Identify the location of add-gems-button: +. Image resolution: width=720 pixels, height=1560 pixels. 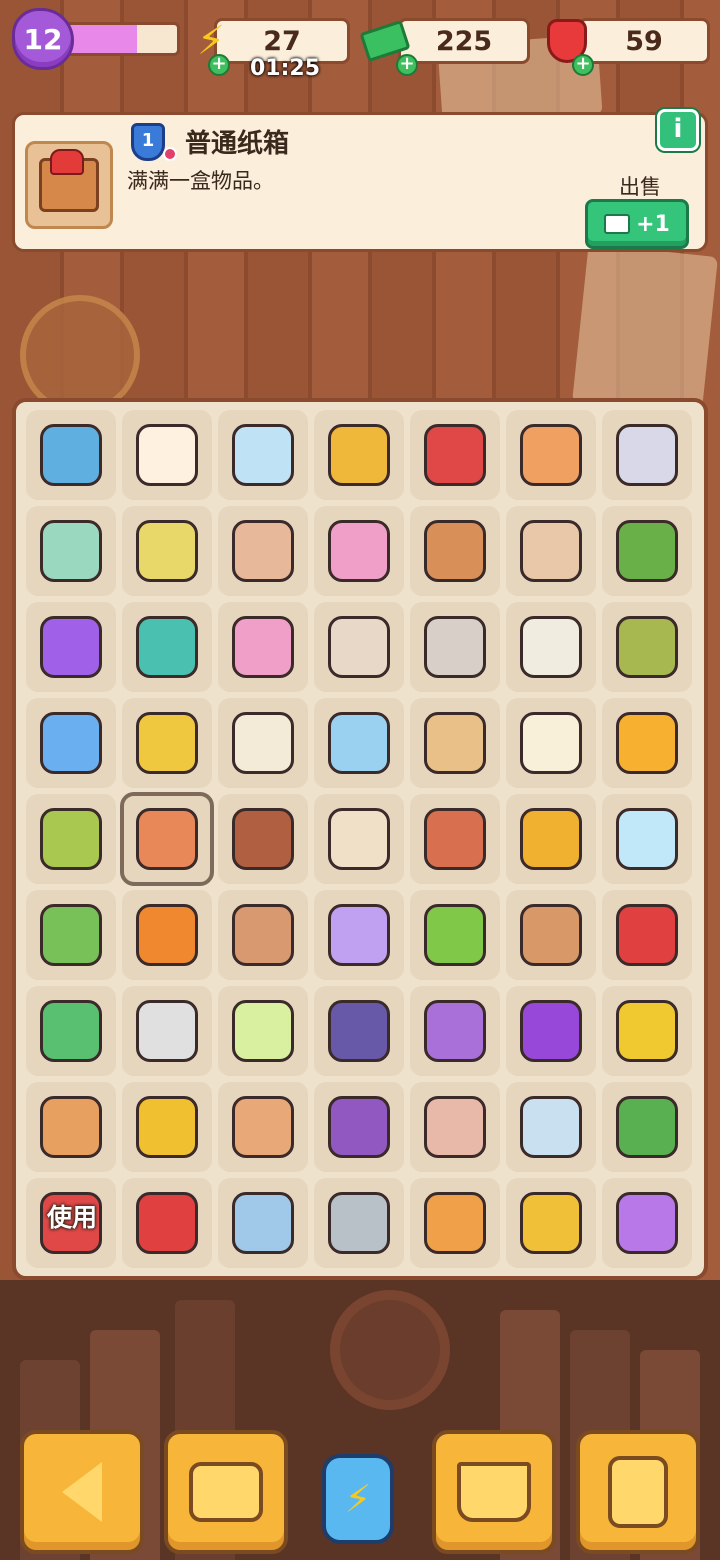
(583, 65).